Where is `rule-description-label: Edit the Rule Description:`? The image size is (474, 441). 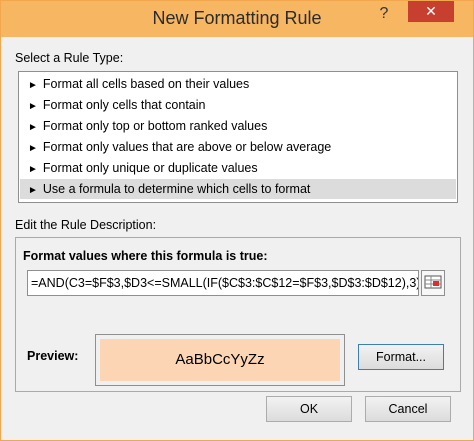 rule-description-label: Edit the Rule Description: is located at coordinates (86, 225).